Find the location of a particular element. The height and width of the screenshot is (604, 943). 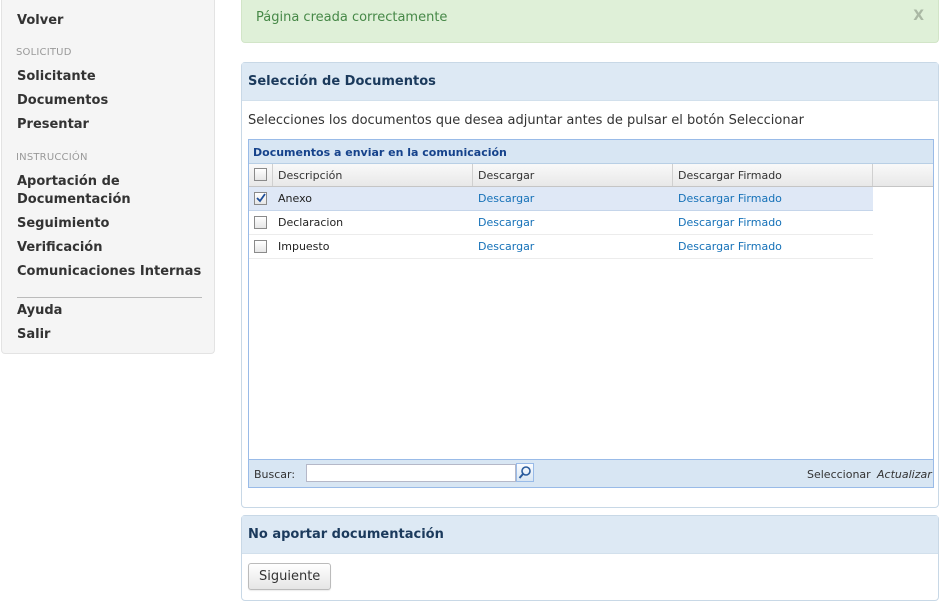

search-icon is located at coordinates (524, 472).